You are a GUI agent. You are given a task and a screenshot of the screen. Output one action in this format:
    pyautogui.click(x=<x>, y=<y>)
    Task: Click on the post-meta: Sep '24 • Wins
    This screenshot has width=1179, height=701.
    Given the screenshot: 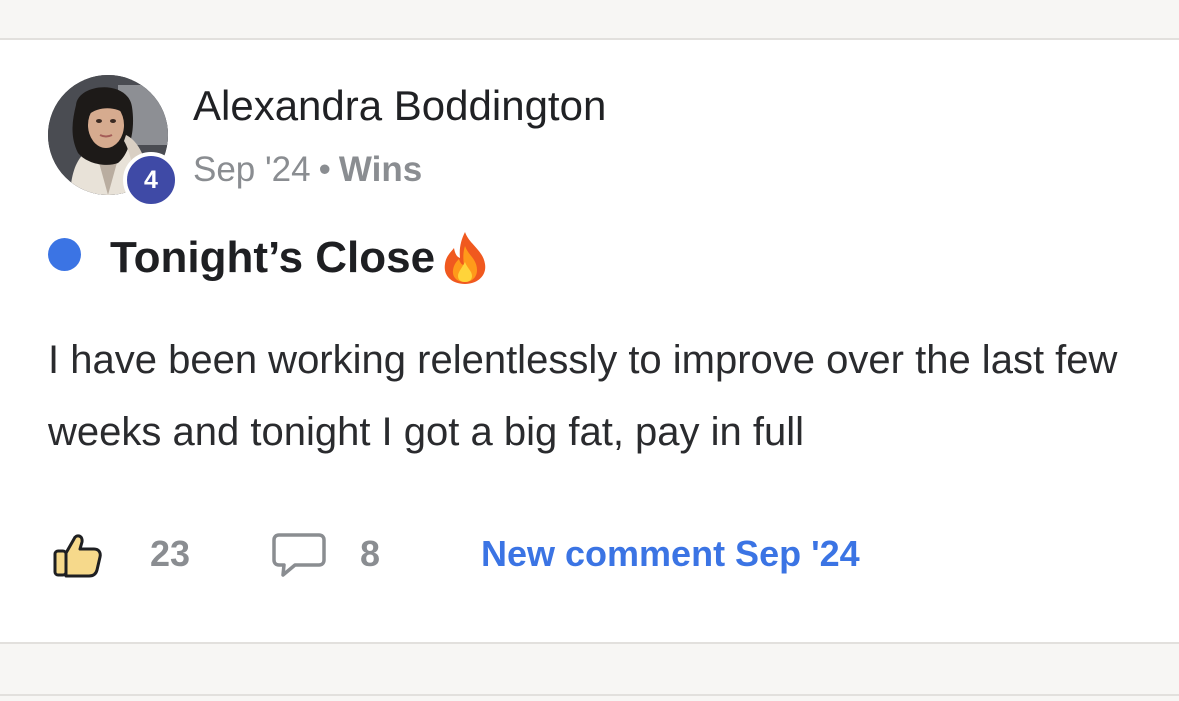 What is the action you would take?
    pyautogui.click(x=307, y=170)
    